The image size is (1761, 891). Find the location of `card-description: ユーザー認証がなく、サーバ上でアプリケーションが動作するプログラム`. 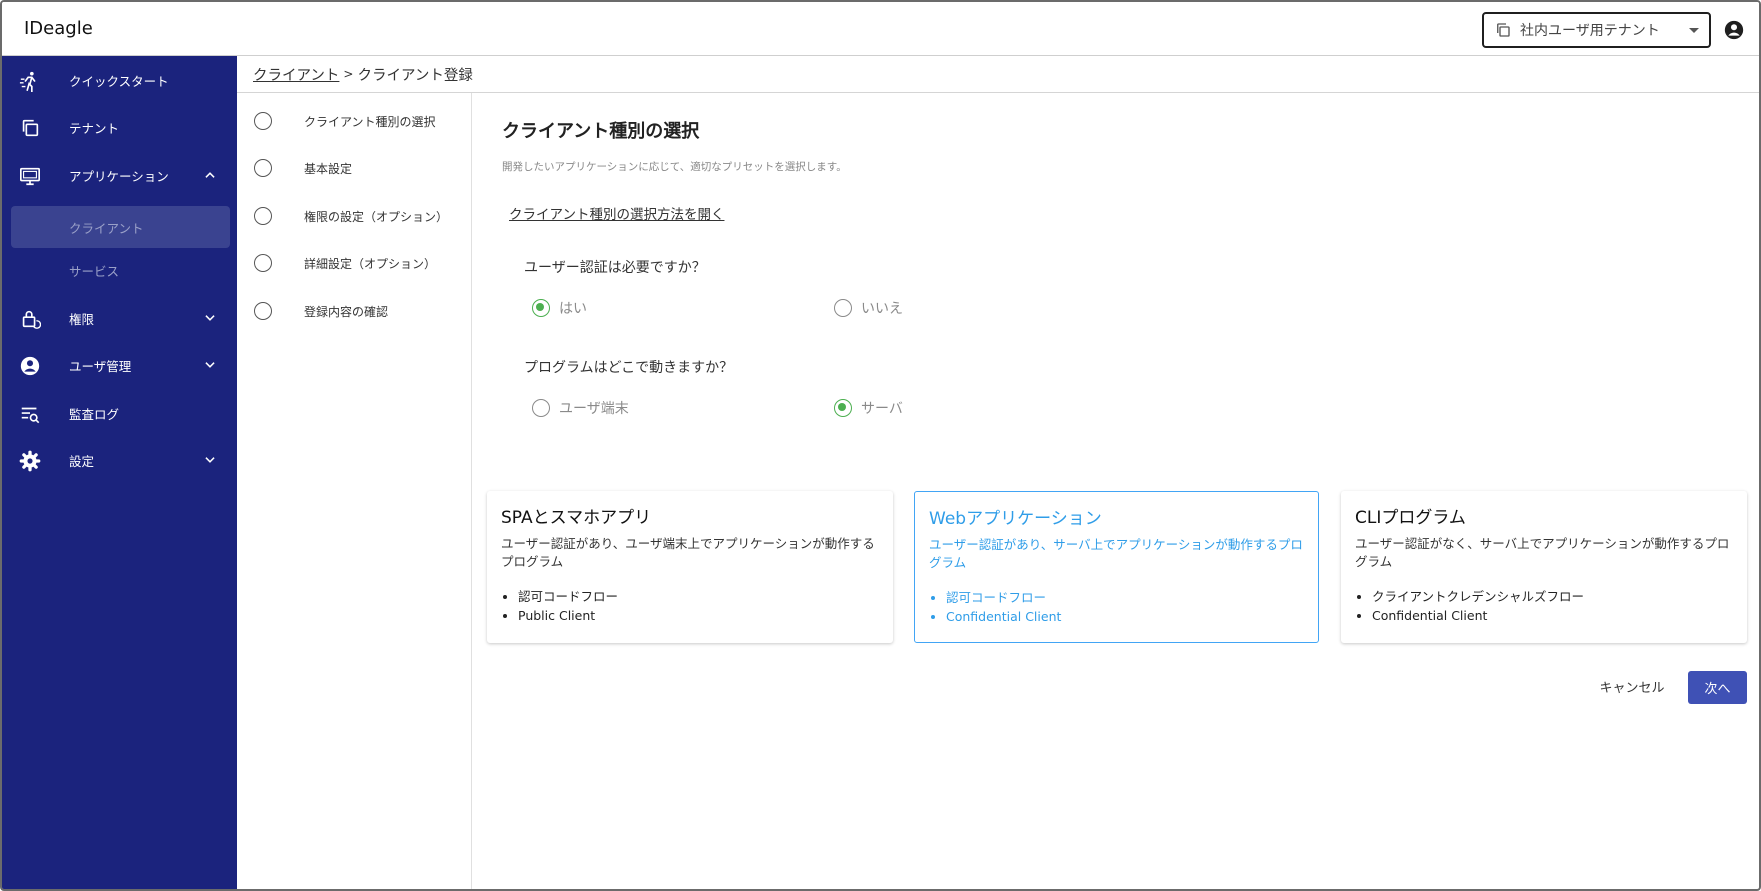

card-description: ユーザー認証がなく、サーバ上でアプリケーションが動作するプログラム is located at coordinates (1542, 552).